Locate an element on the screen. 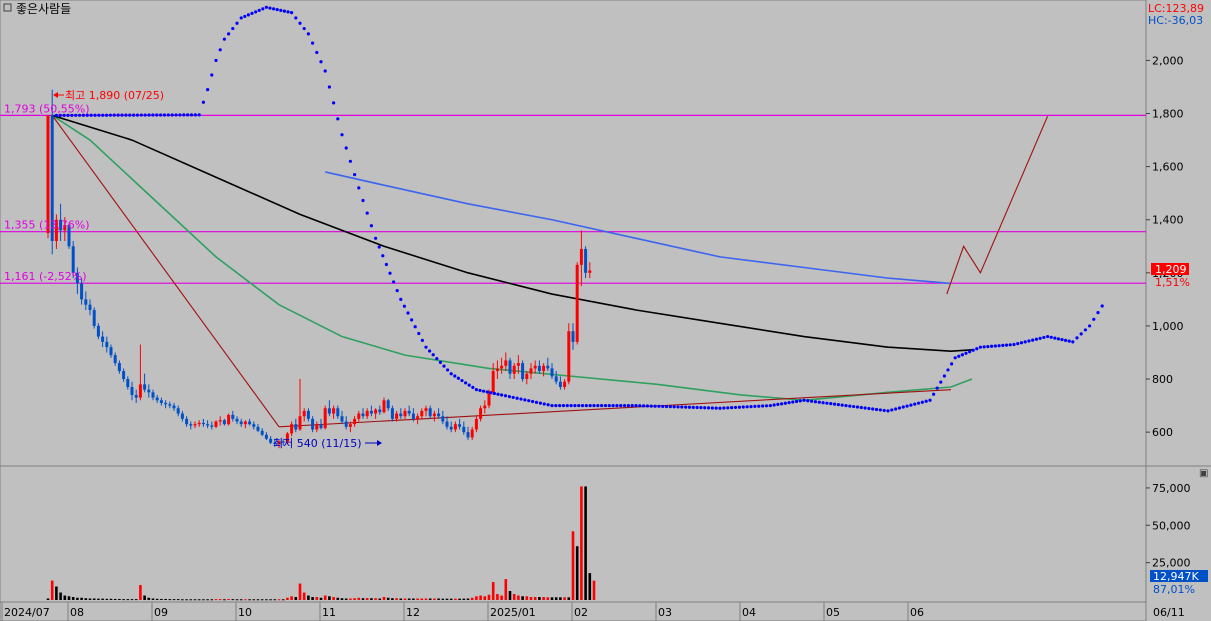 Image resolution: width=1211 pixels, height=621 pixels. volume-tick-label: 50,000 is located at coordinates (1171, 525).